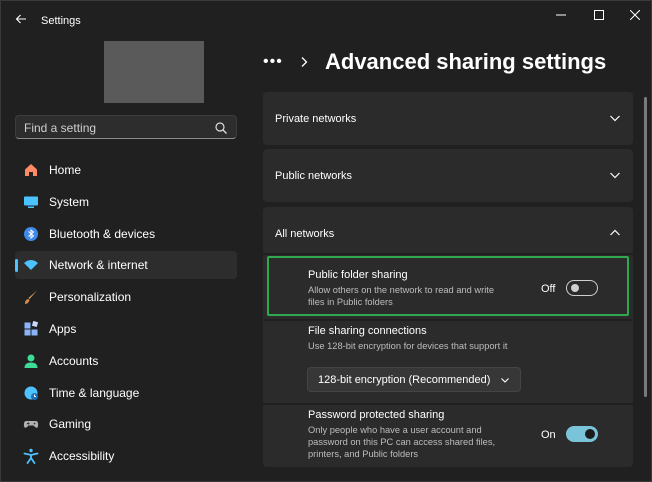  I want to click on sidebar-item-label: Apps, so click(63, 328).